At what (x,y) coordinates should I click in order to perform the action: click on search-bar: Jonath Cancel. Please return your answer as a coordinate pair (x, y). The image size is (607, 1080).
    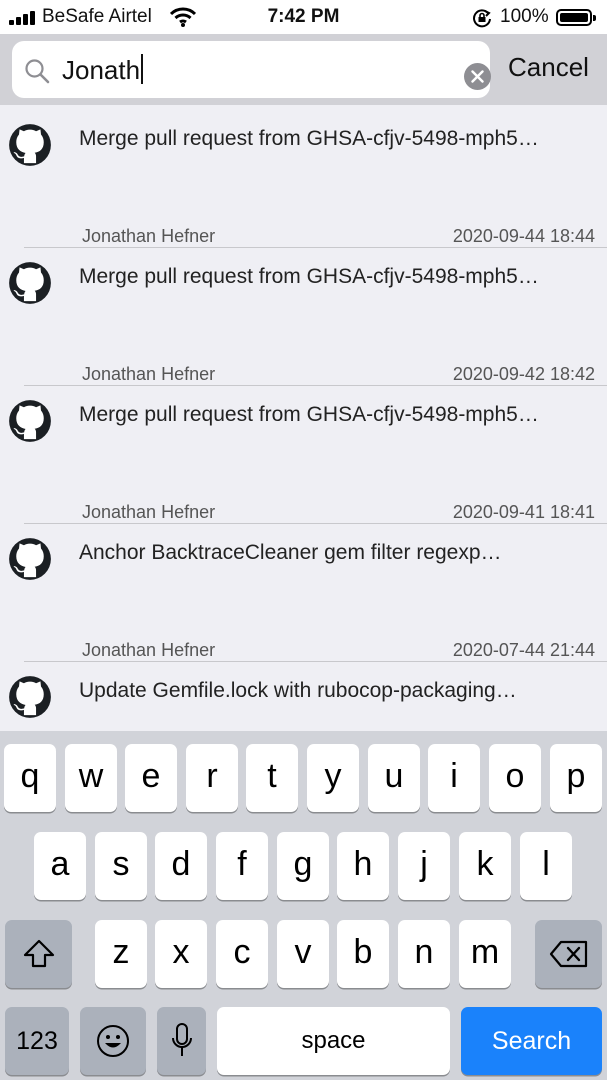
    Looking at the image, I should click on (303, 69).